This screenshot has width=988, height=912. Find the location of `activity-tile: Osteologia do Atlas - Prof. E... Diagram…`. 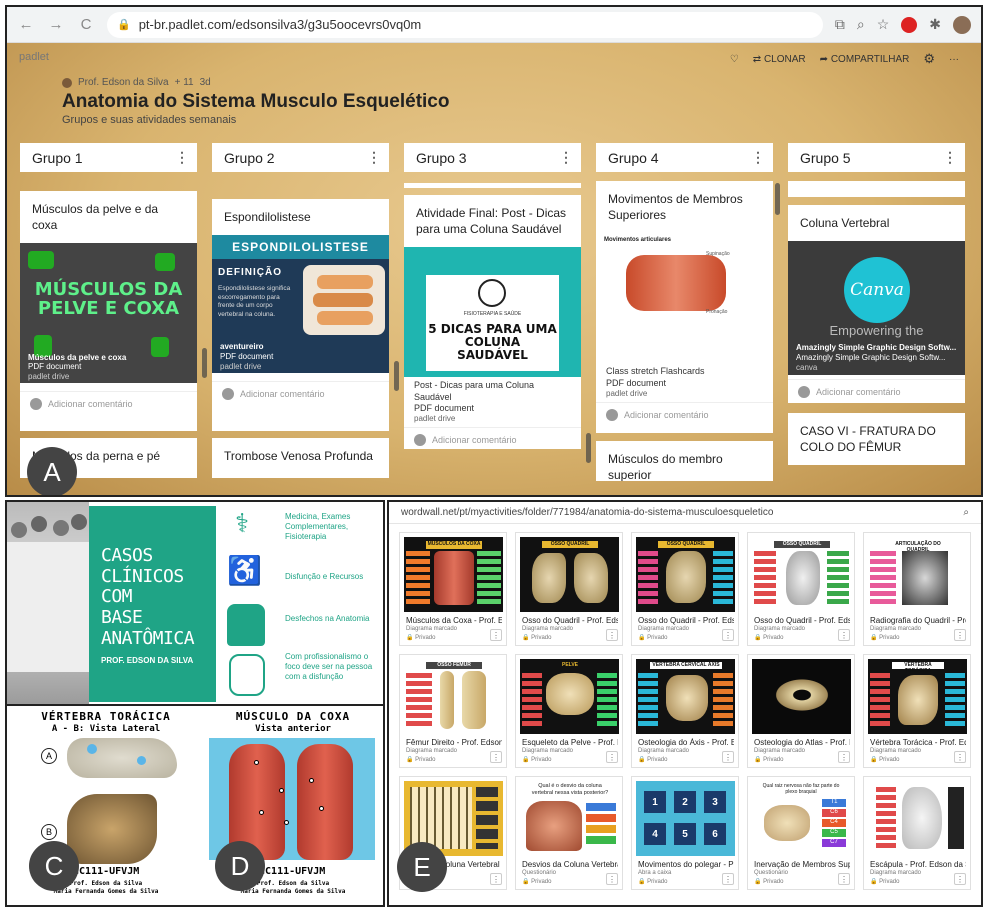

activity-tile: Osteologia do Atlas - Prof. E... Diagram… is located at coordinates (801, 711).